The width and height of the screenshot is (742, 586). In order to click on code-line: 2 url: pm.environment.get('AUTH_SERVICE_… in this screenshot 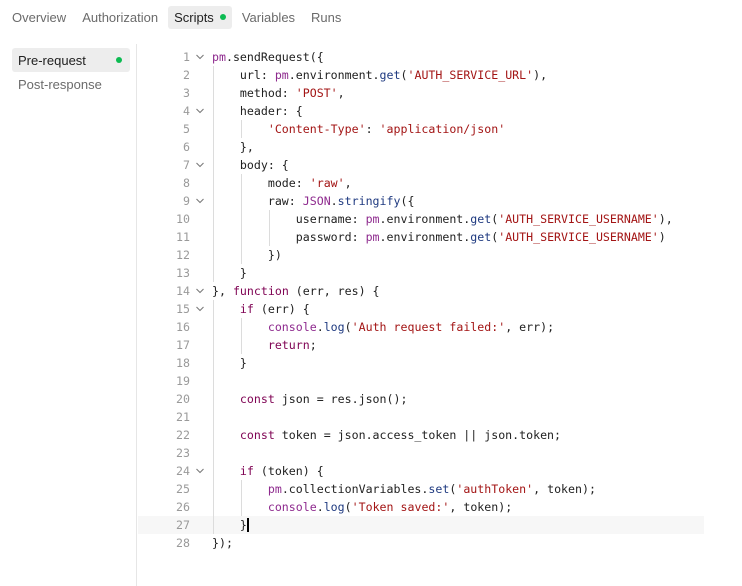, I will do `click(421, 75)`.